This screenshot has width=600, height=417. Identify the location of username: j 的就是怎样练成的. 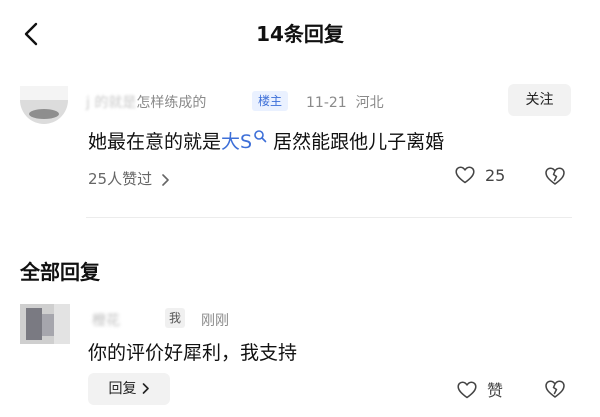
(146, 102).